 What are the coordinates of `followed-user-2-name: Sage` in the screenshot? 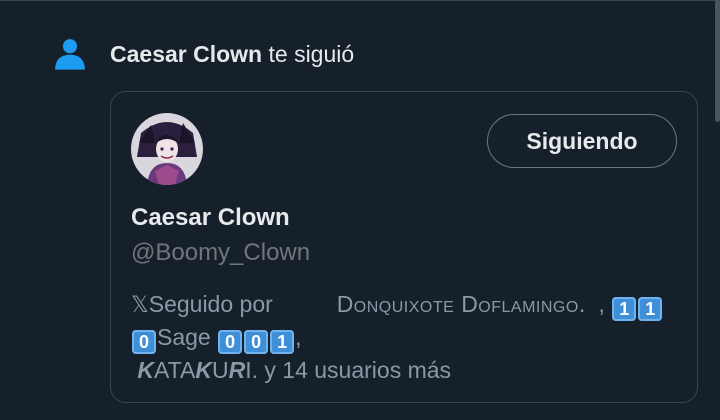 It's located at (184, 337).